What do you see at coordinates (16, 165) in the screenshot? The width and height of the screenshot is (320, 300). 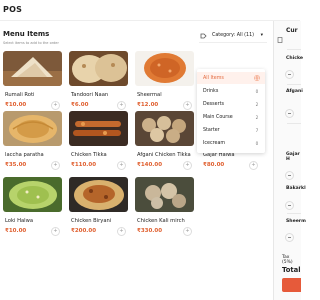 I see `item-price: ₹35.00` at bounding box center [16, 165].